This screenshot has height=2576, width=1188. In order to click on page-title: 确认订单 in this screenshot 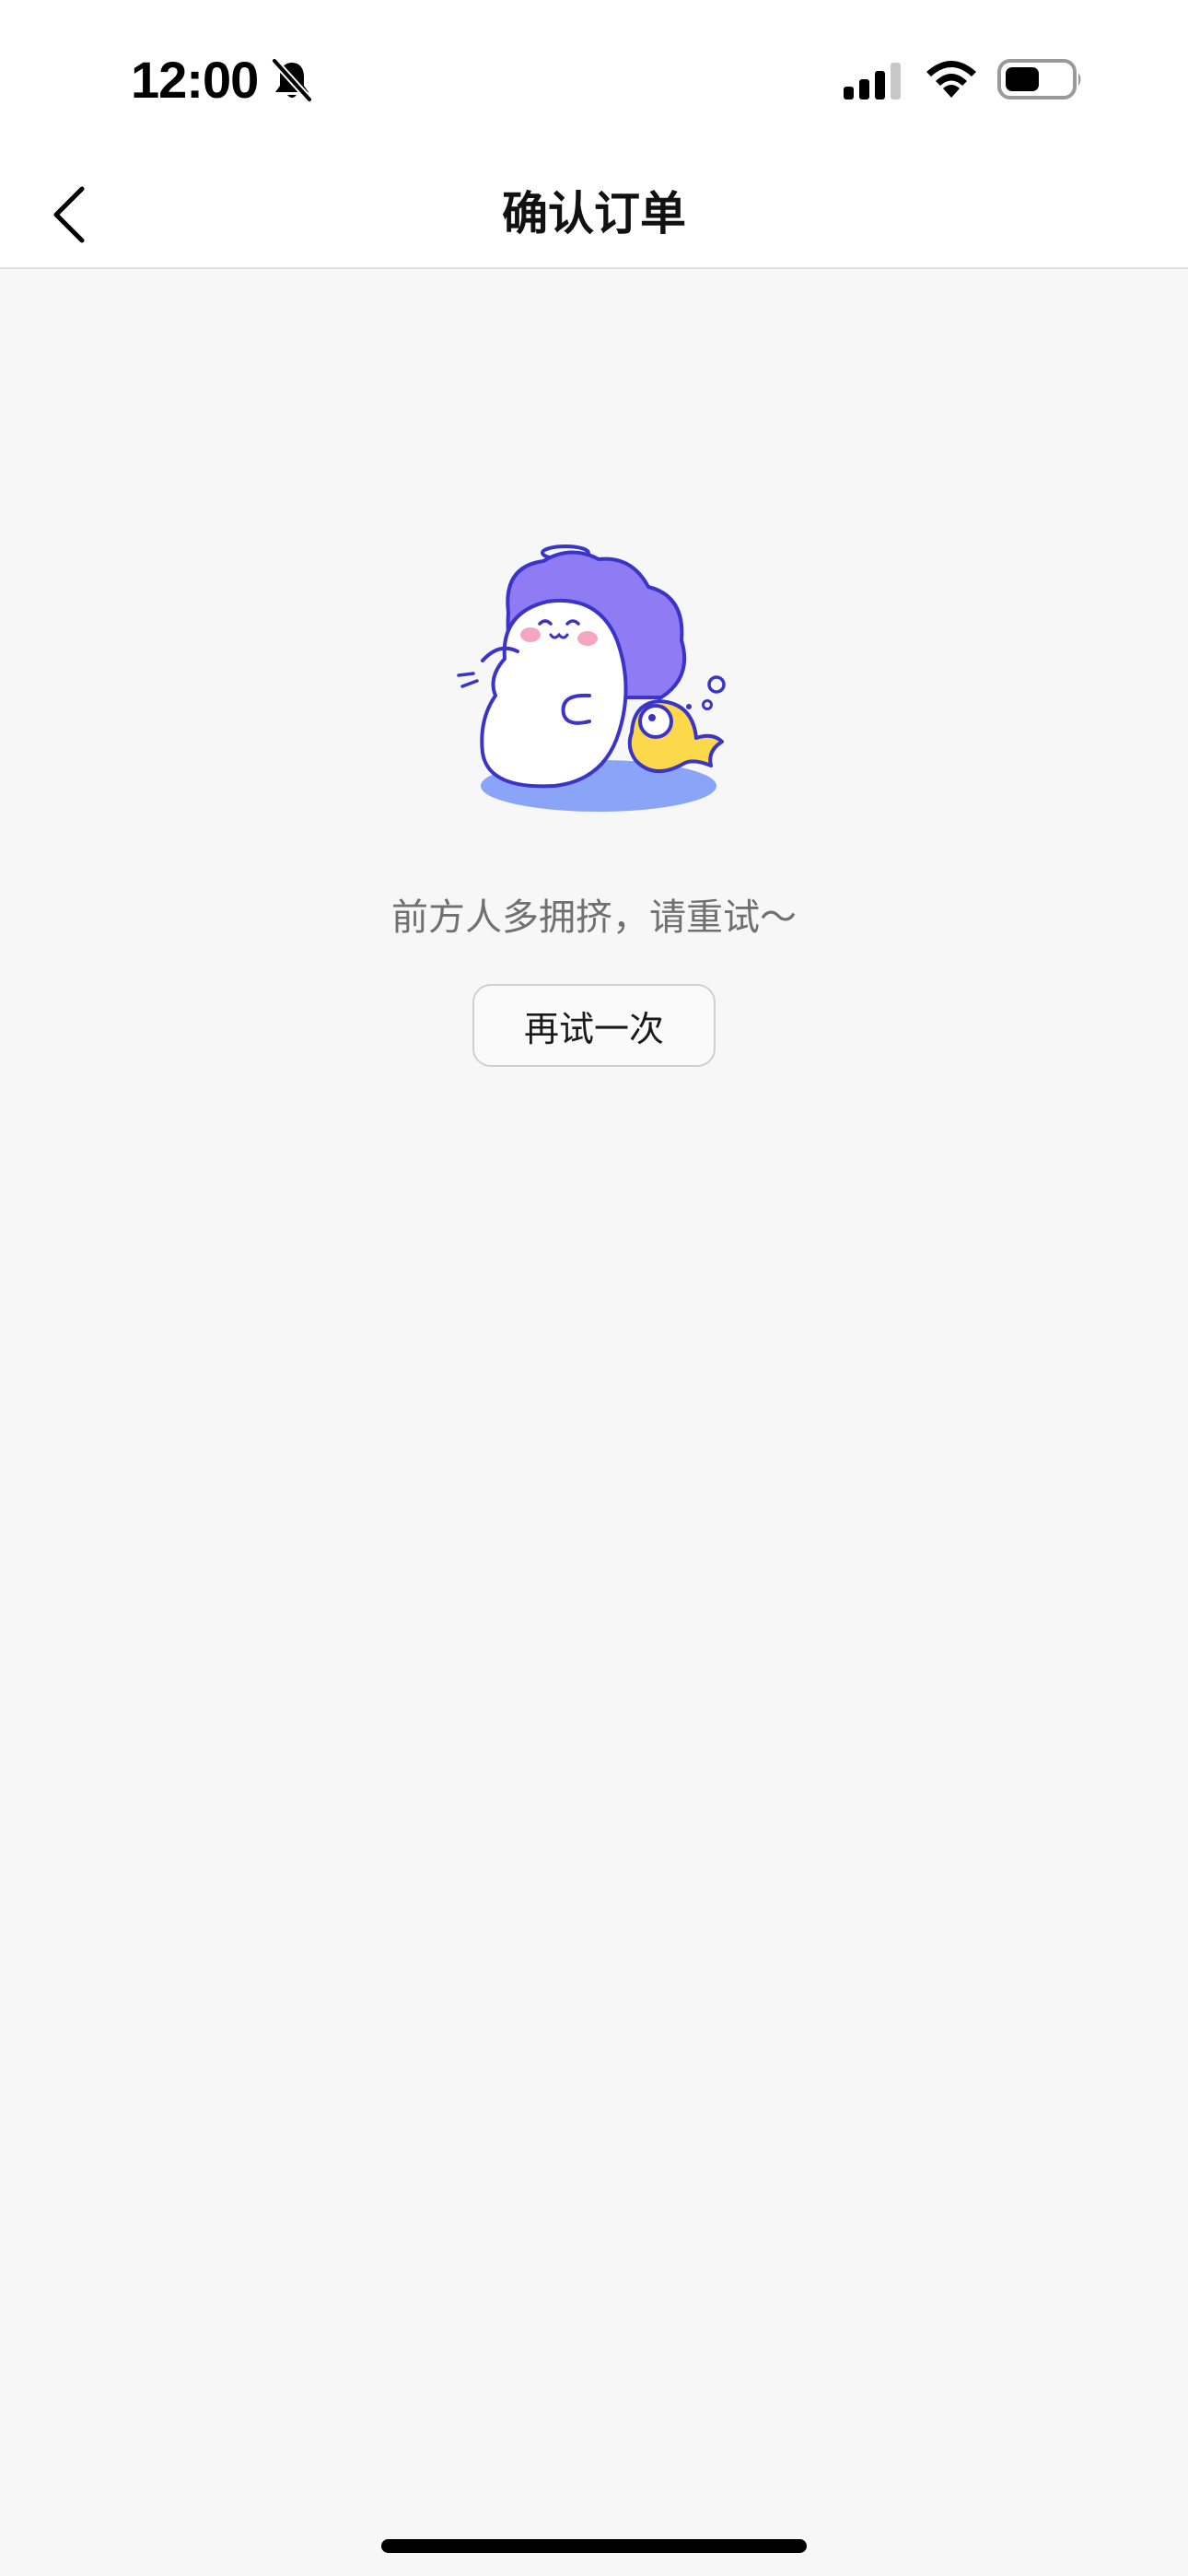, I will do `click(594, 213)`.